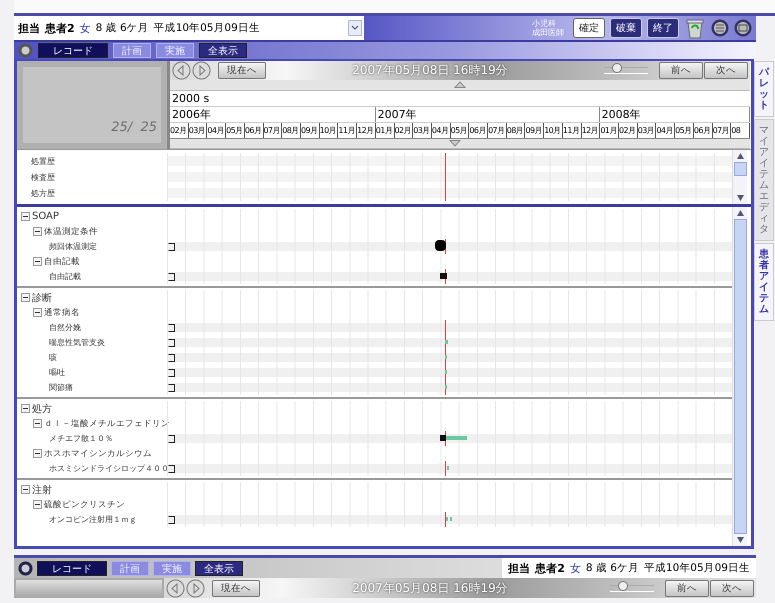  I want to click on window-icon, so click(743, 28).